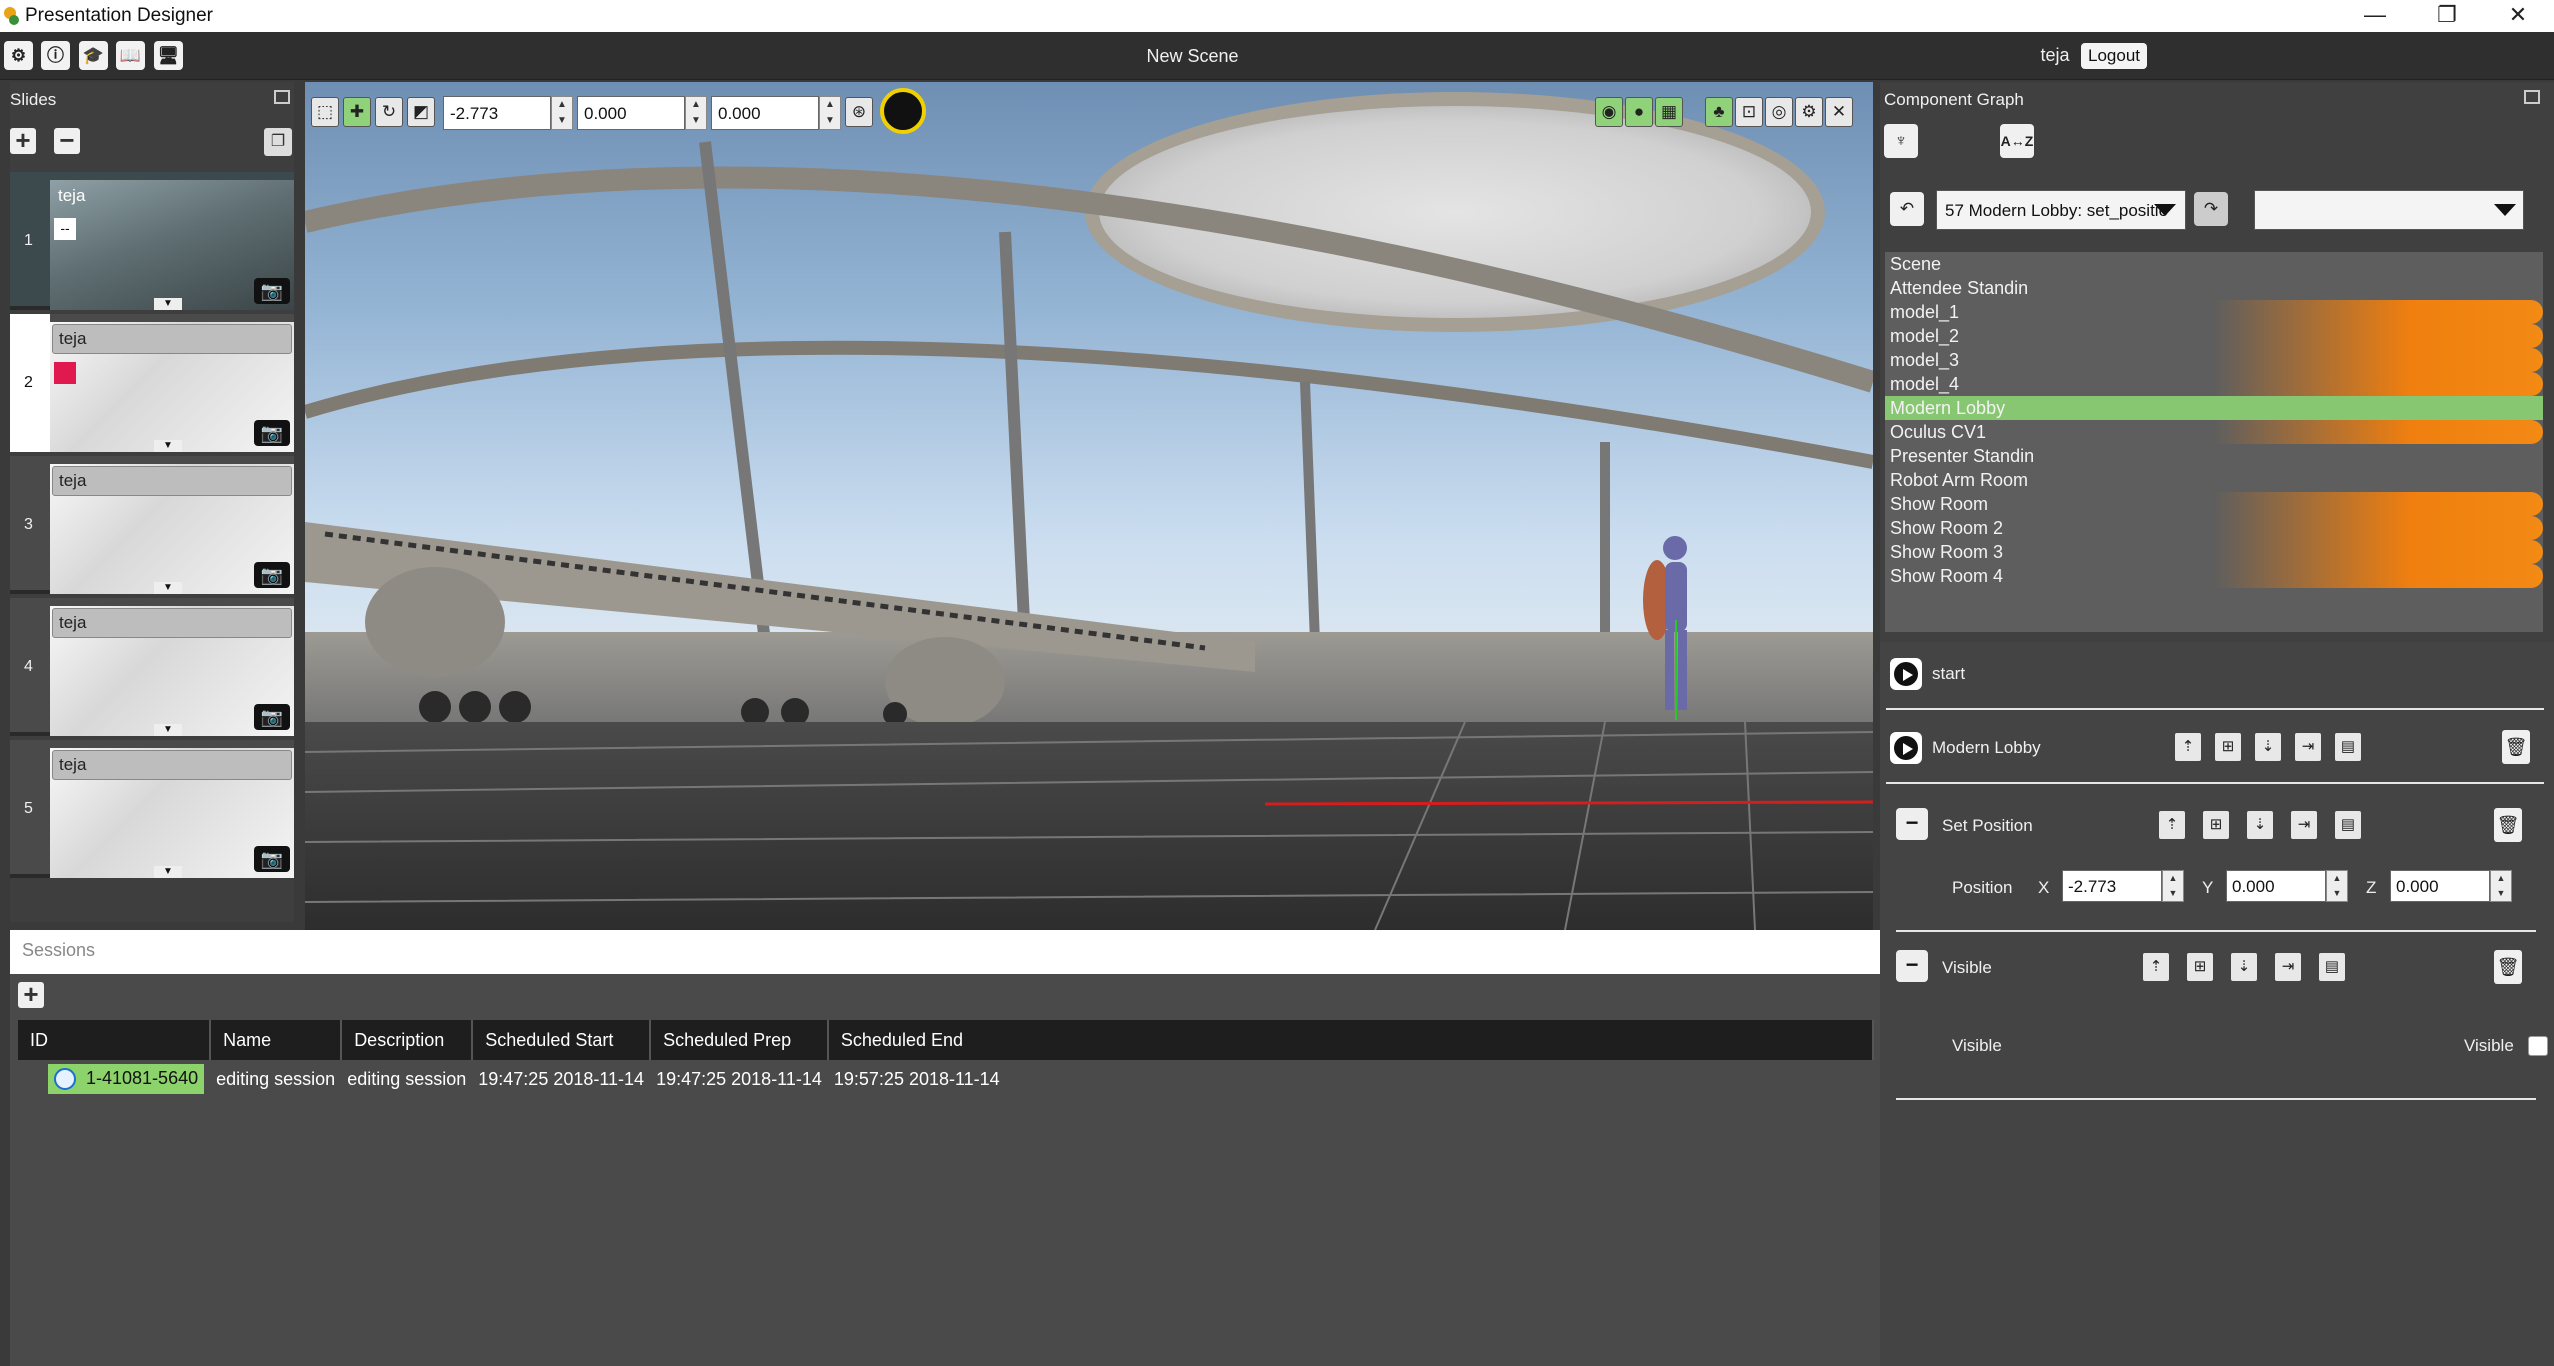 The height and width of the screenshot is (1366, 2554). Describe the element at coordinates (2211, 209) in the screenshot. I see `redo-icon: ↷` at that location.